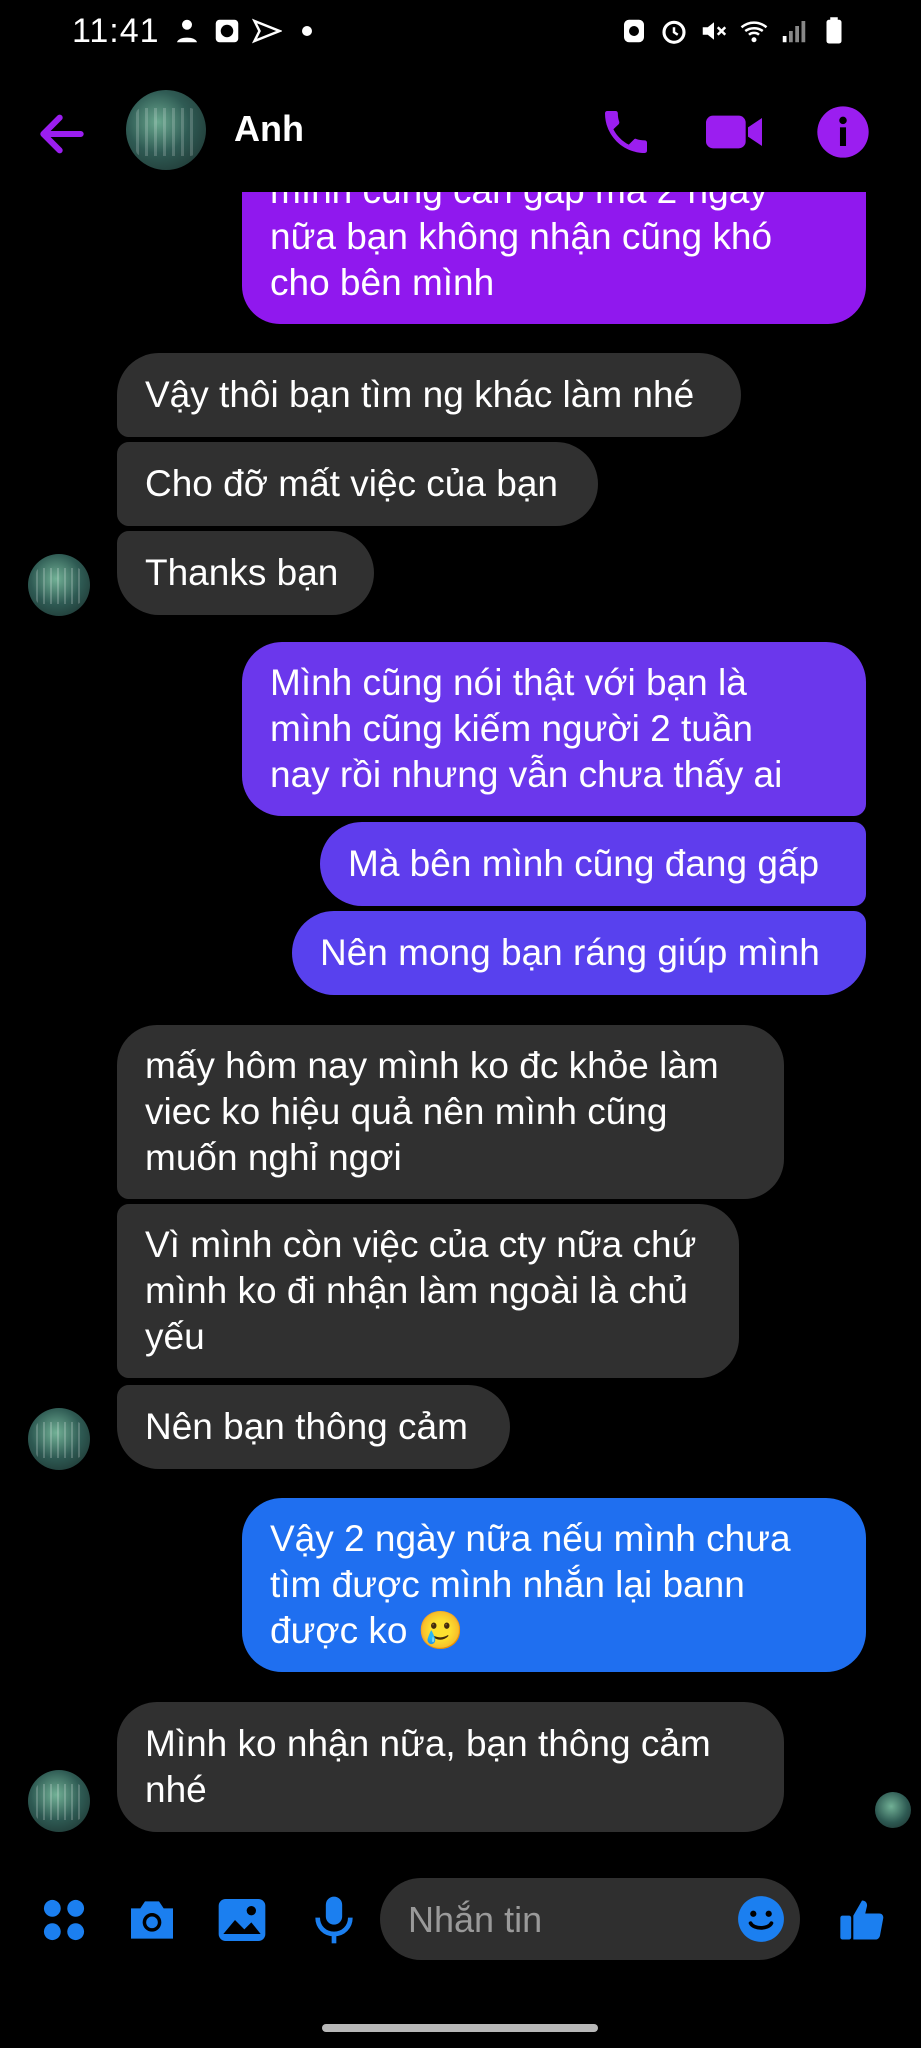 The image size is (921, 2048). I want to click on message-field, so click(590, 1920).